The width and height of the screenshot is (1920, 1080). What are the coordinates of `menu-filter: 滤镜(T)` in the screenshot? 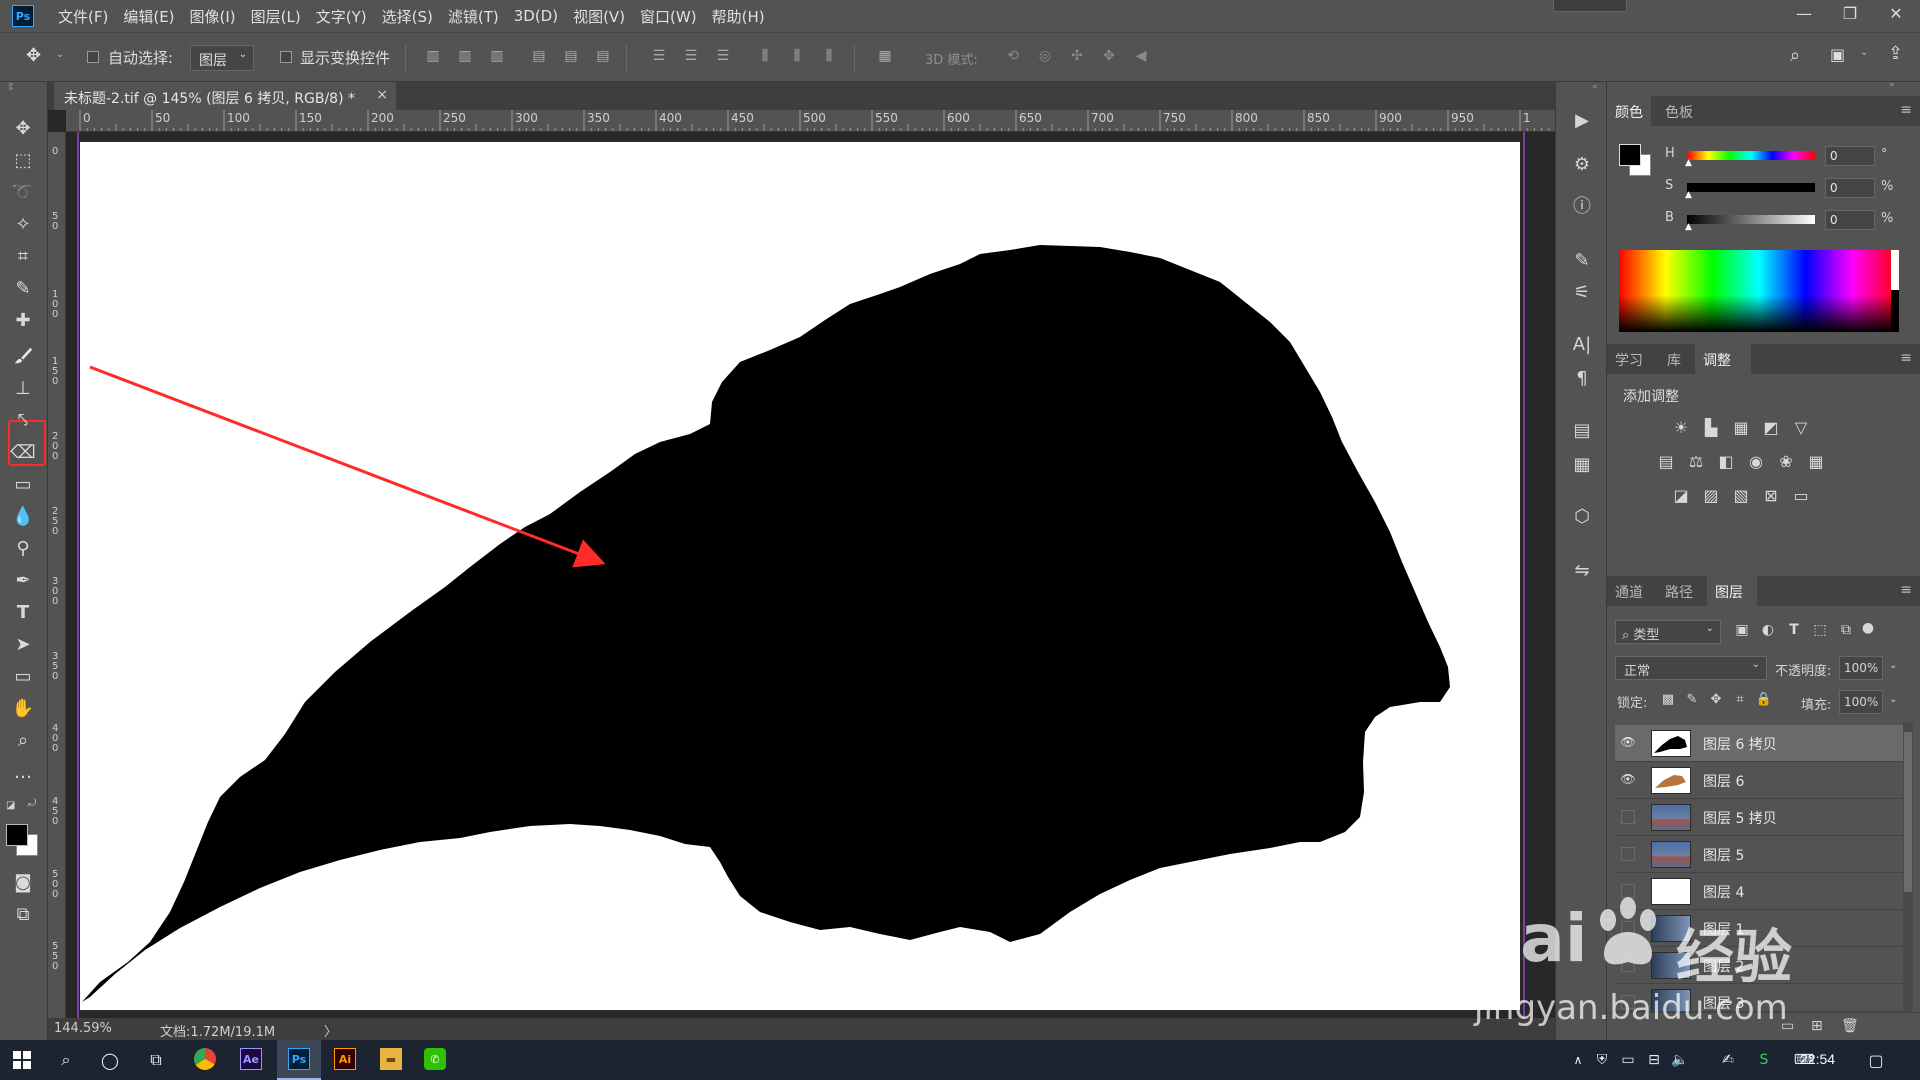 It's located at (473, 16).